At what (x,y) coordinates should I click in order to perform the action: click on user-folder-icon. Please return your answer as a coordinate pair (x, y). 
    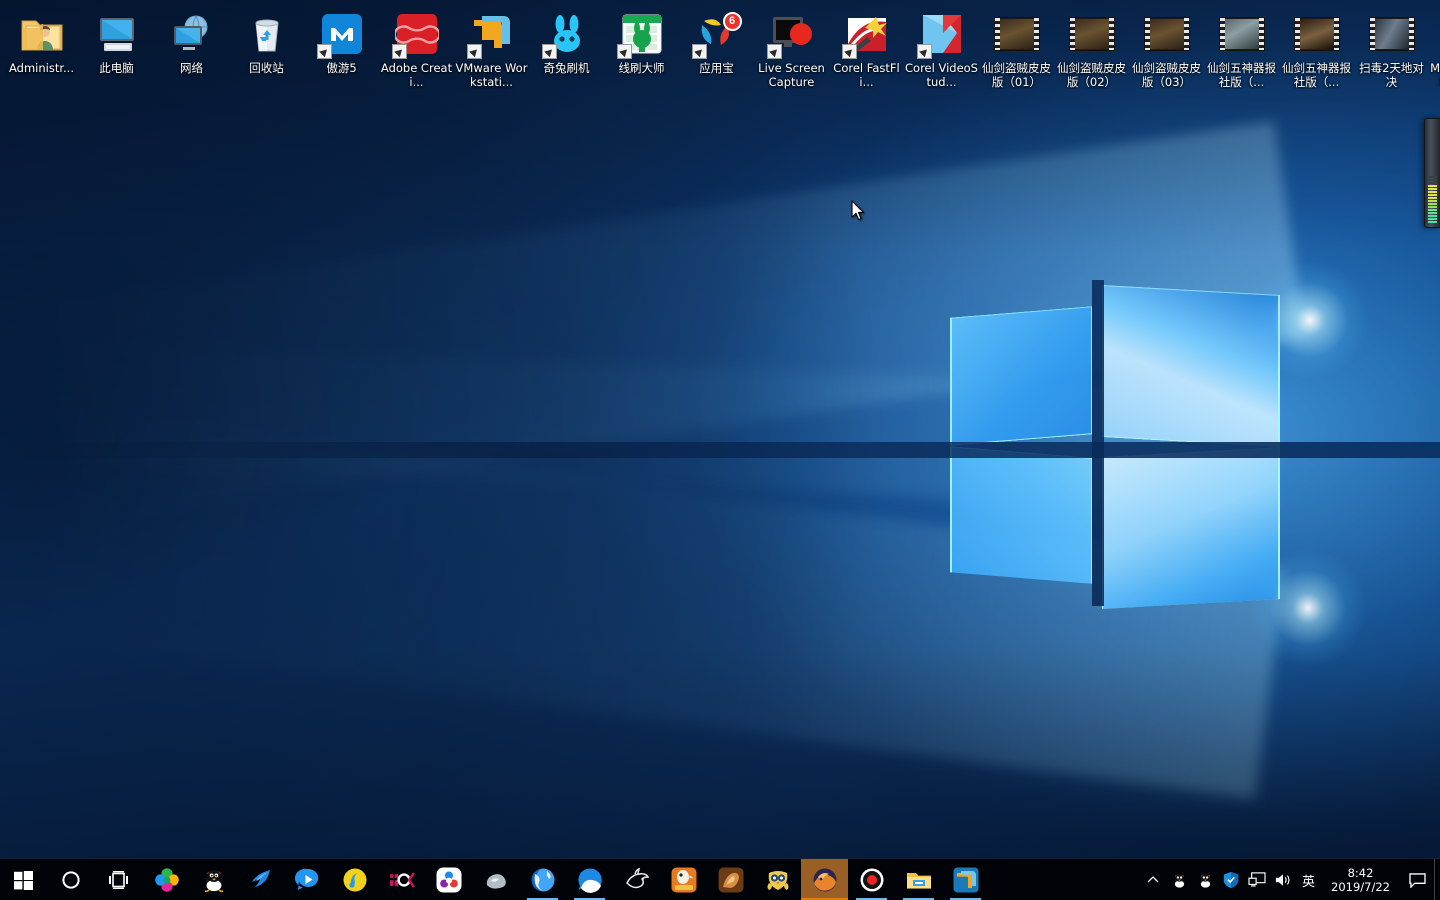
    Looking at the image, I should click on (42, 34).